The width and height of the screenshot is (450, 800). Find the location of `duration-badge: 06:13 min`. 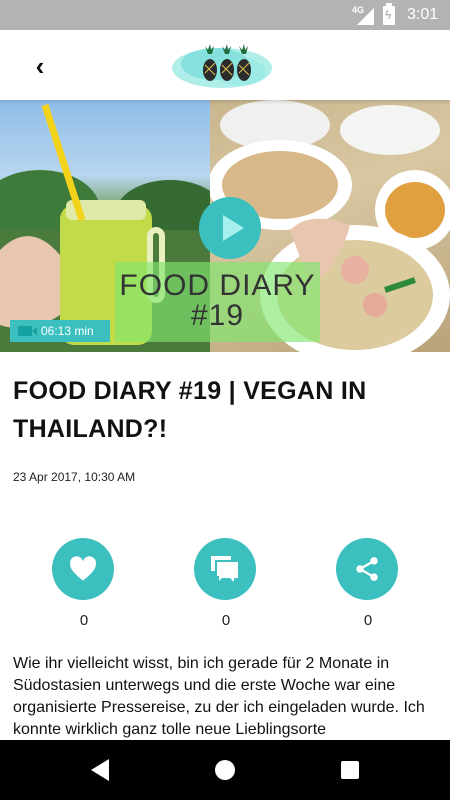

duration-badge: 06:13 min is located at coordinates (60, 331).